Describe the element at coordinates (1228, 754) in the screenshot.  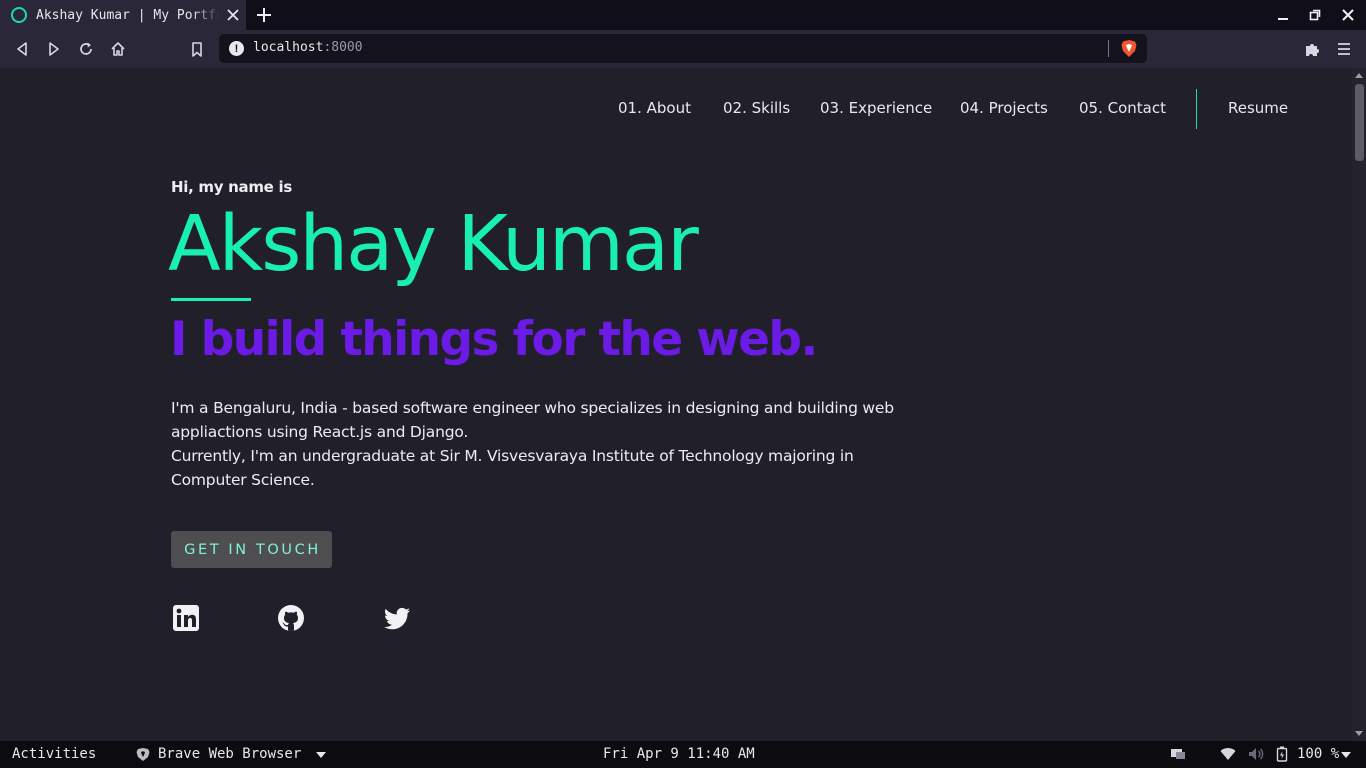
I see `wifi-icon` at that location.